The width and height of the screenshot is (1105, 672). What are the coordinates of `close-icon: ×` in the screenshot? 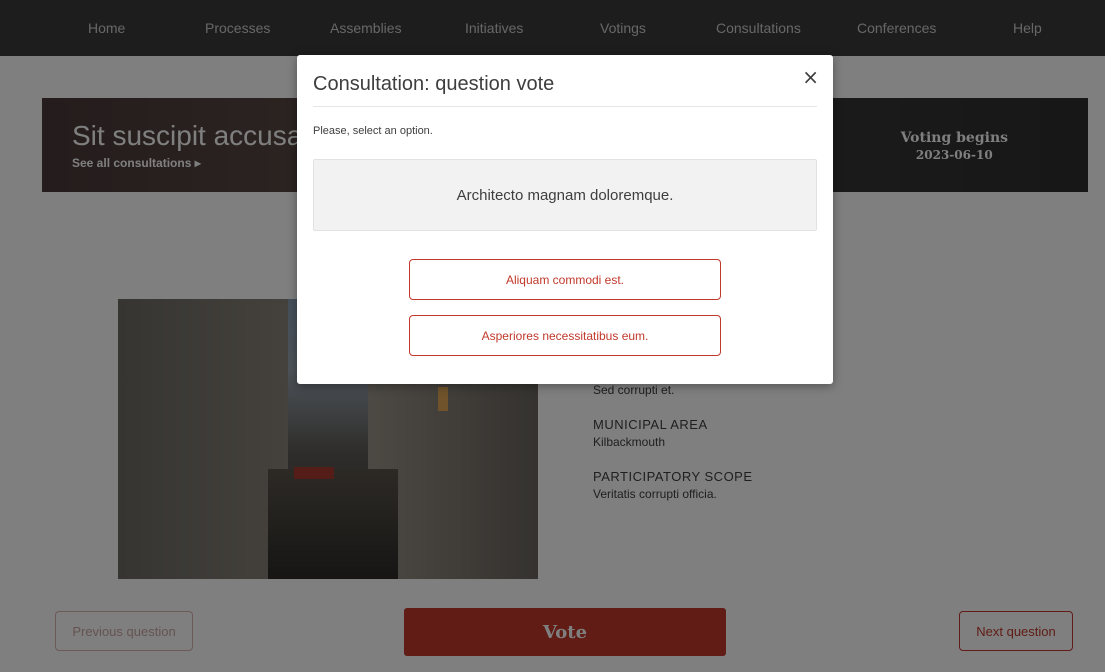 It's located at (810, 77).